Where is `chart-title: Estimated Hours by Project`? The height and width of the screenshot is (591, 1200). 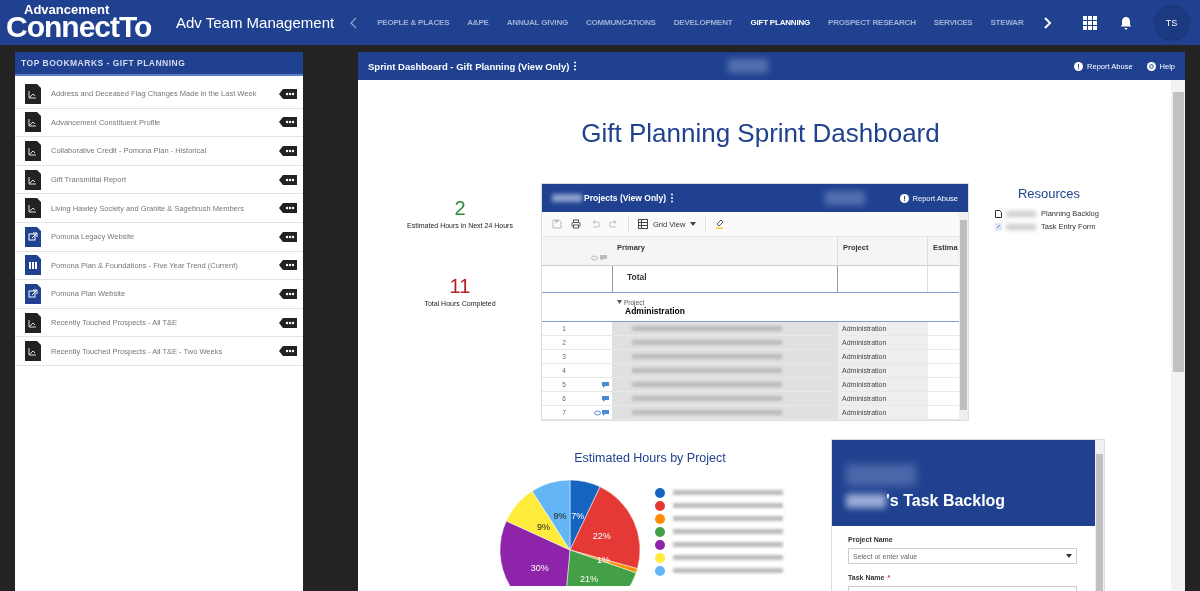
chart-title: Estimated Hours by Project is located at coordinates (650, 458).